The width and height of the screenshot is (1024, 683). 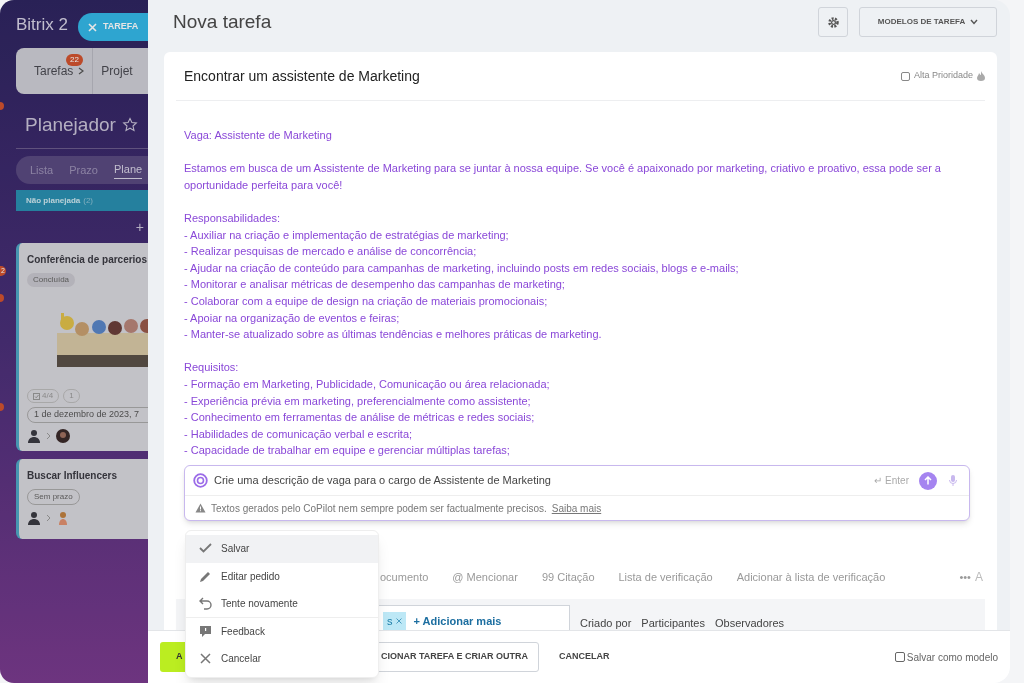 I want to click on menu-item: Tente novamente, so click(x=282, y=604).